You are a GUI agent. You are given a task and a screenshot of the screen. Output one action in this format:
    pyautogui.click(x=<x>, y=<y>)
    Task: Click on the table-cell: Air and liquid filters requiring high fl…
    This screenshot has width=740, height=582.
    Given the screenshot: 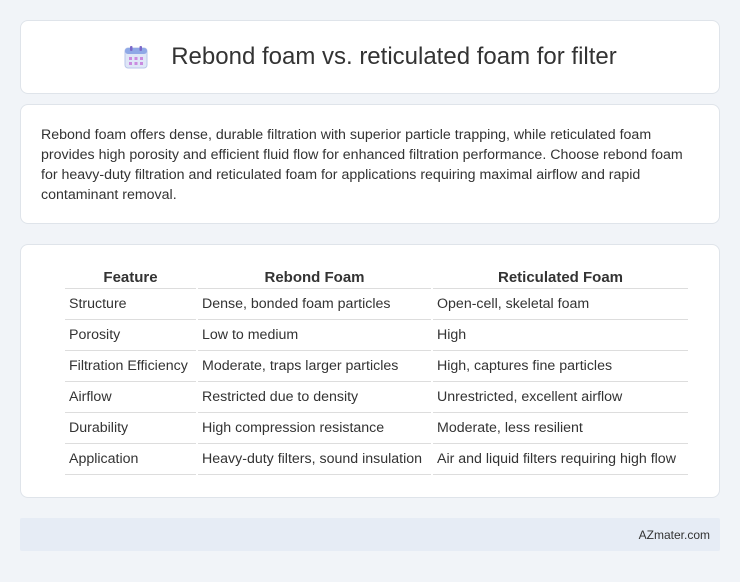 What is the action you would take?
    pyautogui.click(x=560, y=459)
    